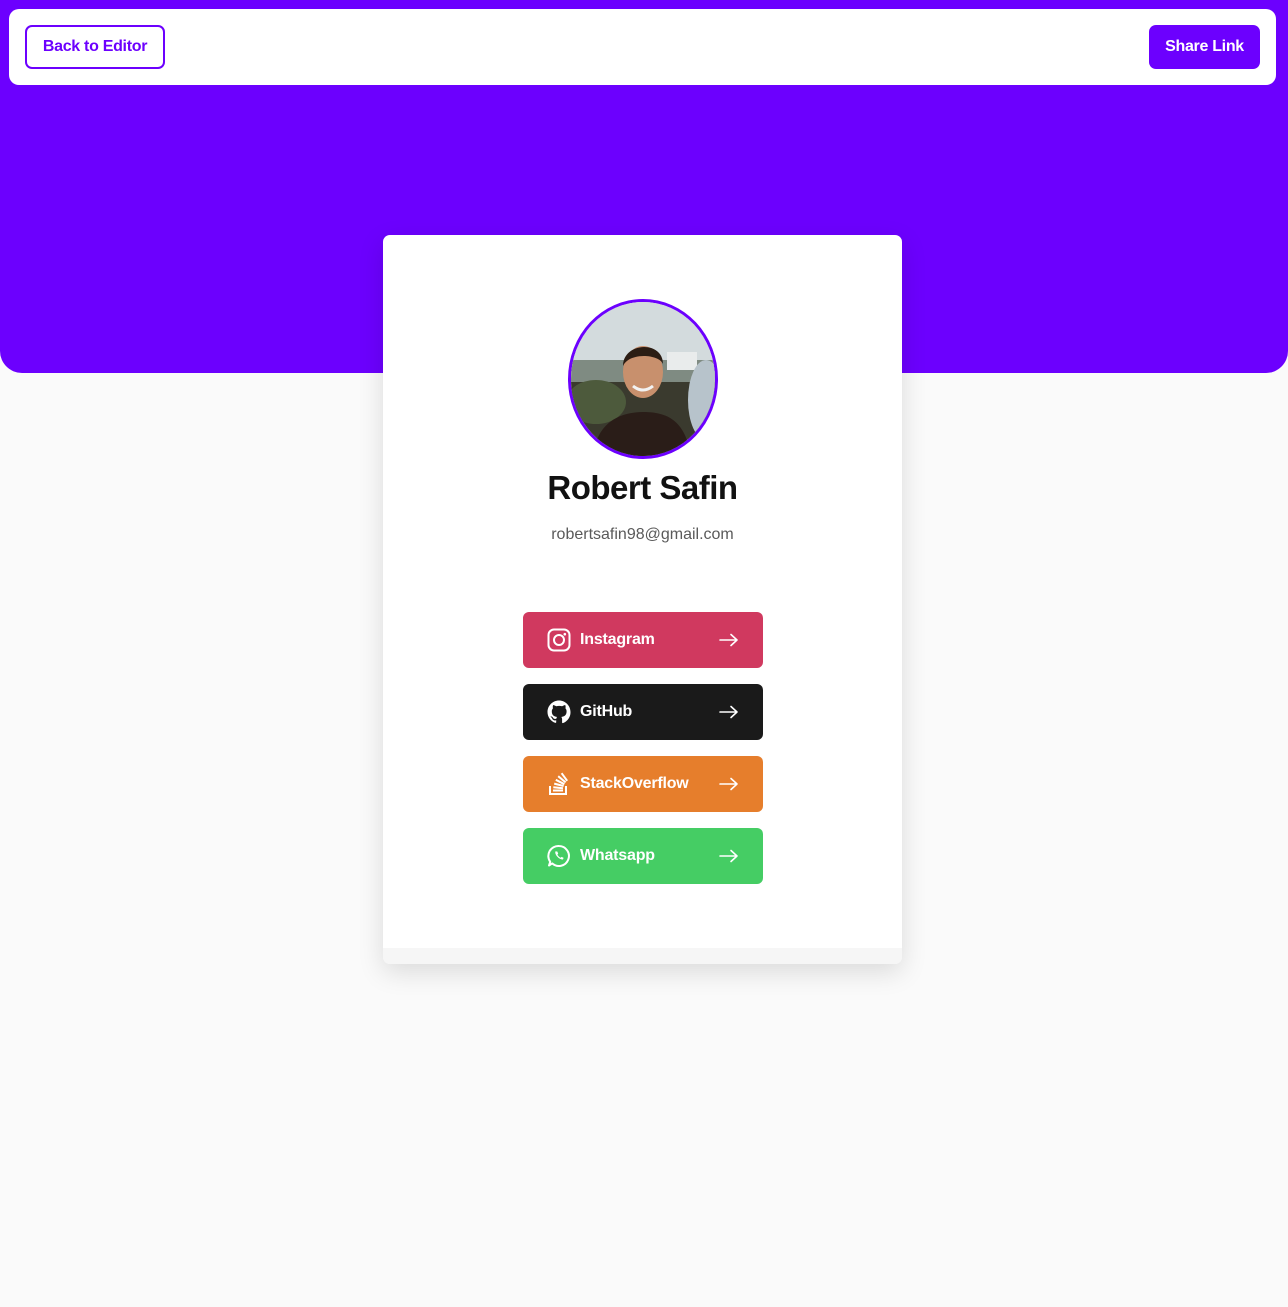  Describe the element at coordinates (559, 712) in the screenshot. I see `github-icon` at that location.